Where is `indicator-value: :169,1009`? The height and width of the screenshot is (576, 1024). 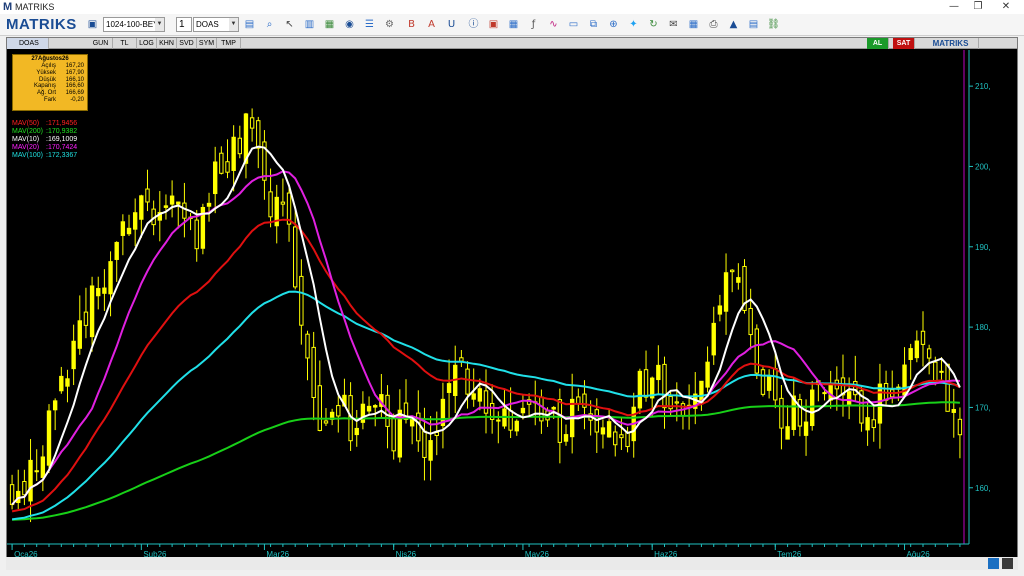 indicator-value: :169,1009 is located at coordinates (62, 139).